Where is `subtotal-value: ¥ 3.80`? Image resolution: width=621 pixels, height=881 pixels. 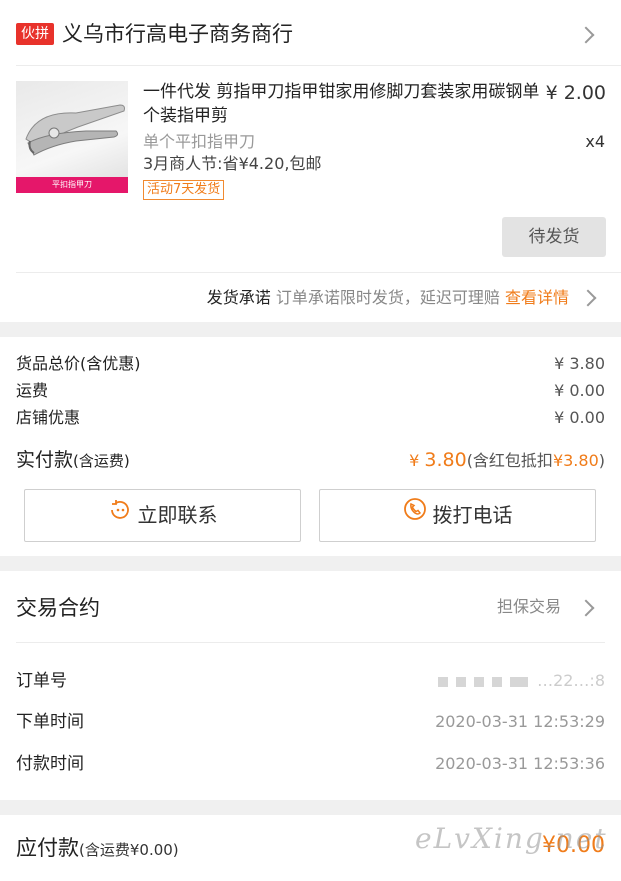
subtotal-value: ¥ 3.80 is located at coordinates (579, 363).